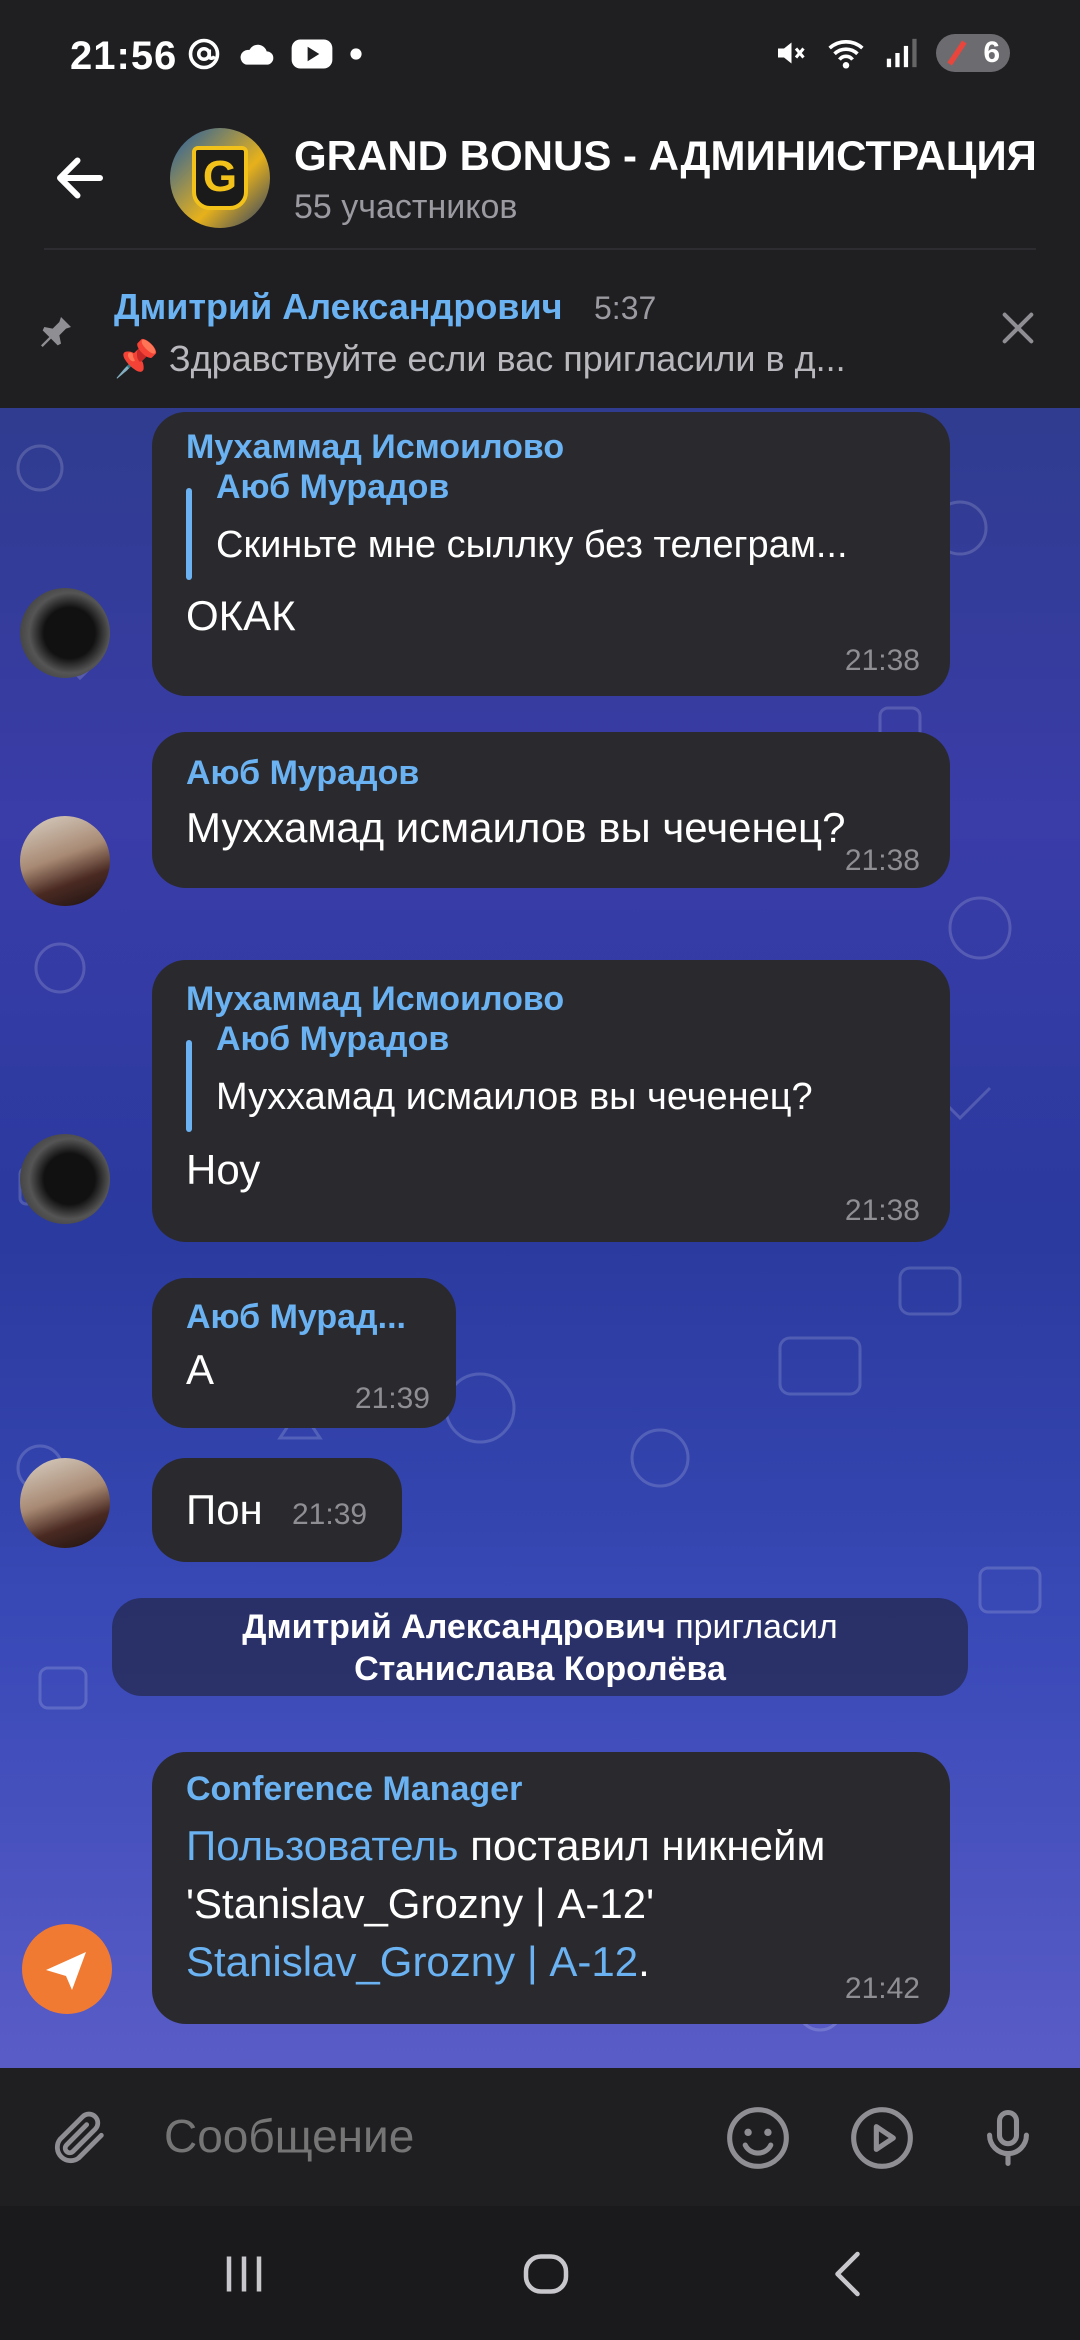 This screenshot has height=2340, width=1080. Describe the element at coordinates (1008, 2138) in the screenshot. I see `microphone-icon` at that location.